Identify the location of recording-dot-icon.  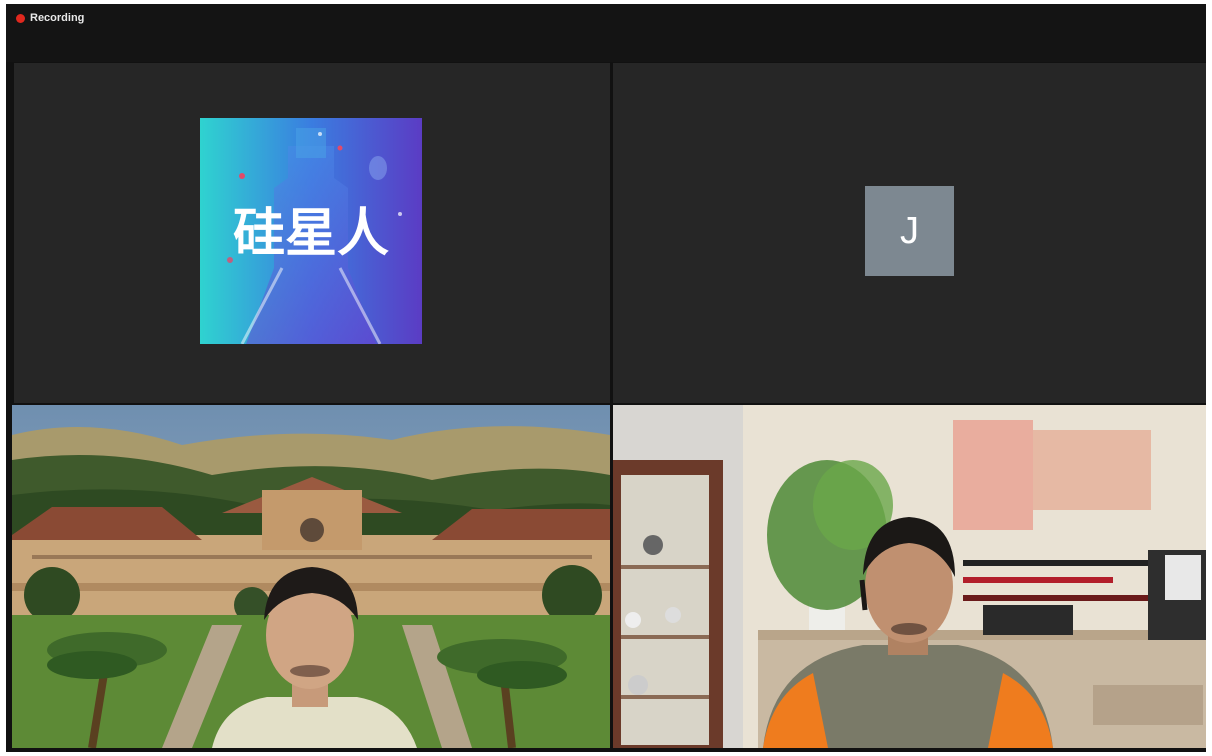
(20, 18).